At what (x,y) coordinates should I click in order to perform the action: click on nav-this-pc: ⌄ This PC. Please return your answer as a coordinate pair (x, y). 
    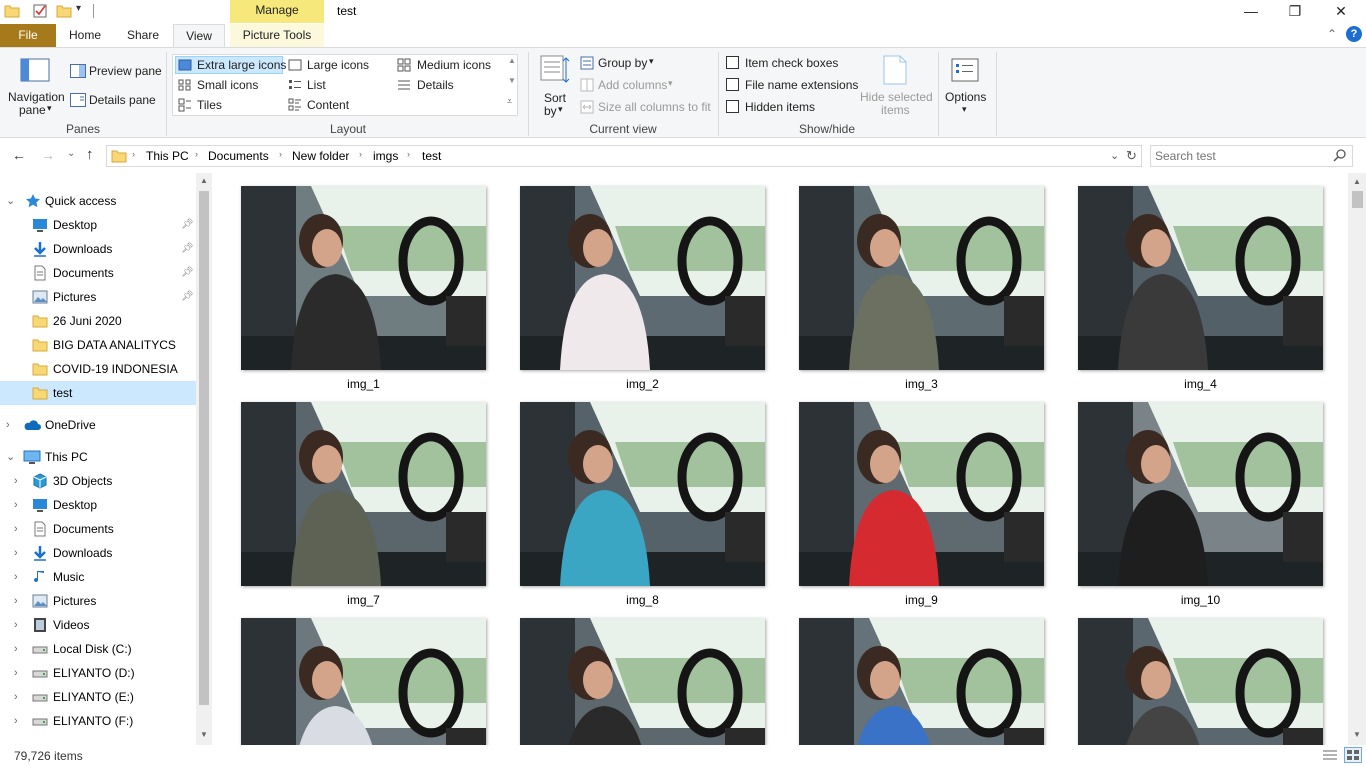
    Looking at the image, I should click on (98, 457).